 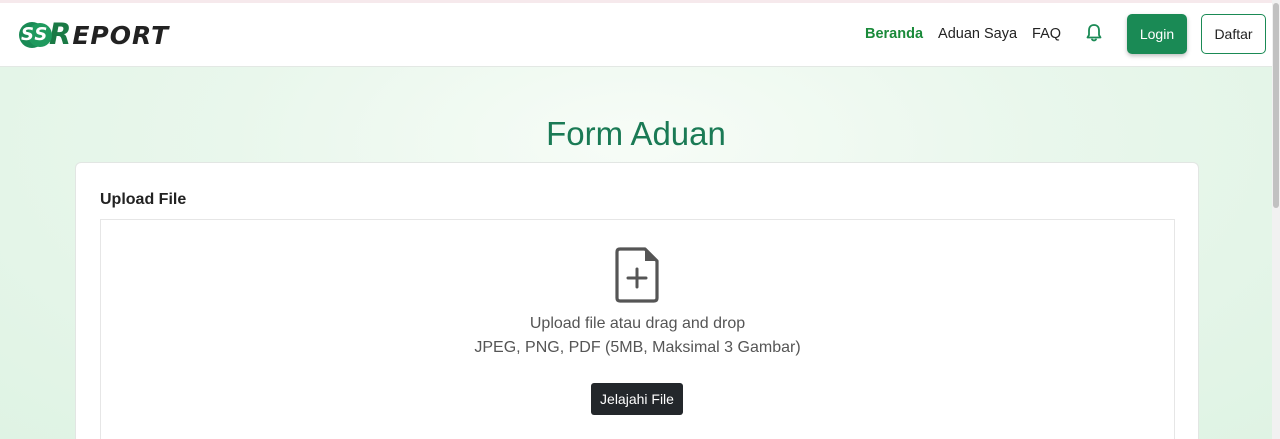 I want to click on browse-file-button: Jelajahi File, so click(x=637, y=399).